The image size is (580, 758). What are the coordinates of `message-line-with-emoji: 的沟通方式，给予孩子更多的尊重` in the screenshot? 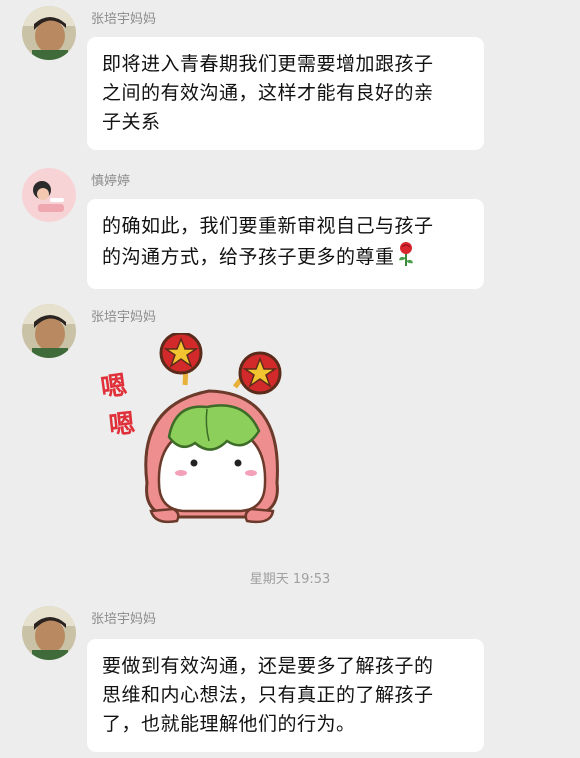 It's located at (285, 258).